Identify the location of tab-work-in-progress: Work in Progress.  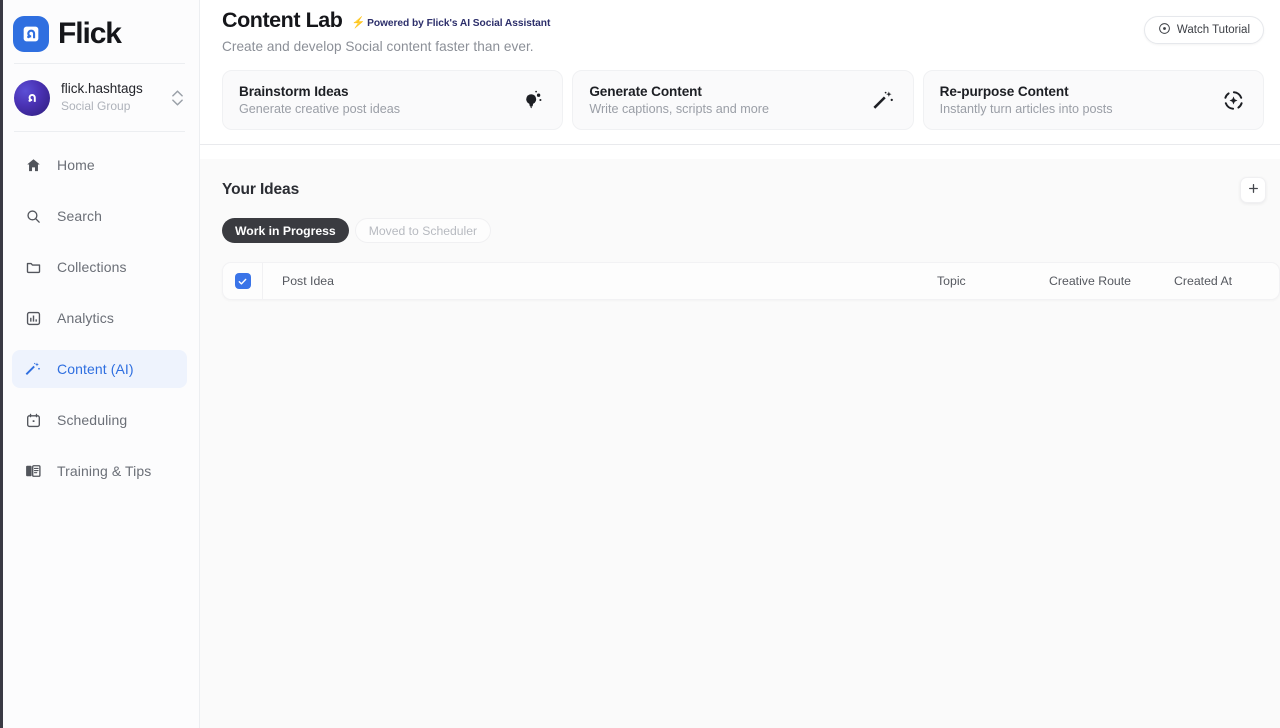
(285, 230).